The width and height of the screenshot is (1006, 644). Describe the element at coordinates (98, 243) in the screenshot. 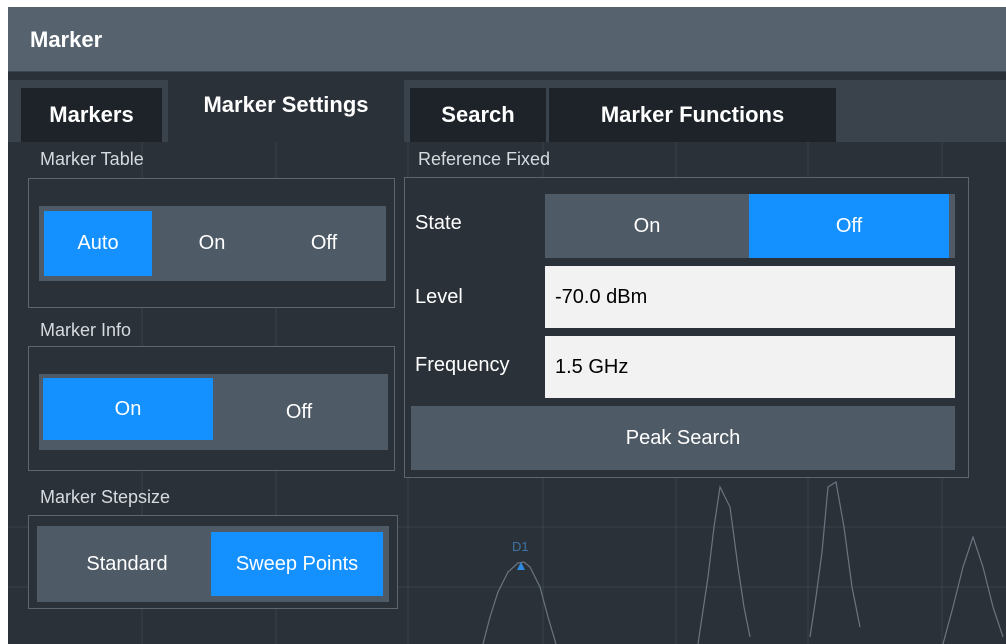

I see `marker-table-auto-option: Auto` at that location.